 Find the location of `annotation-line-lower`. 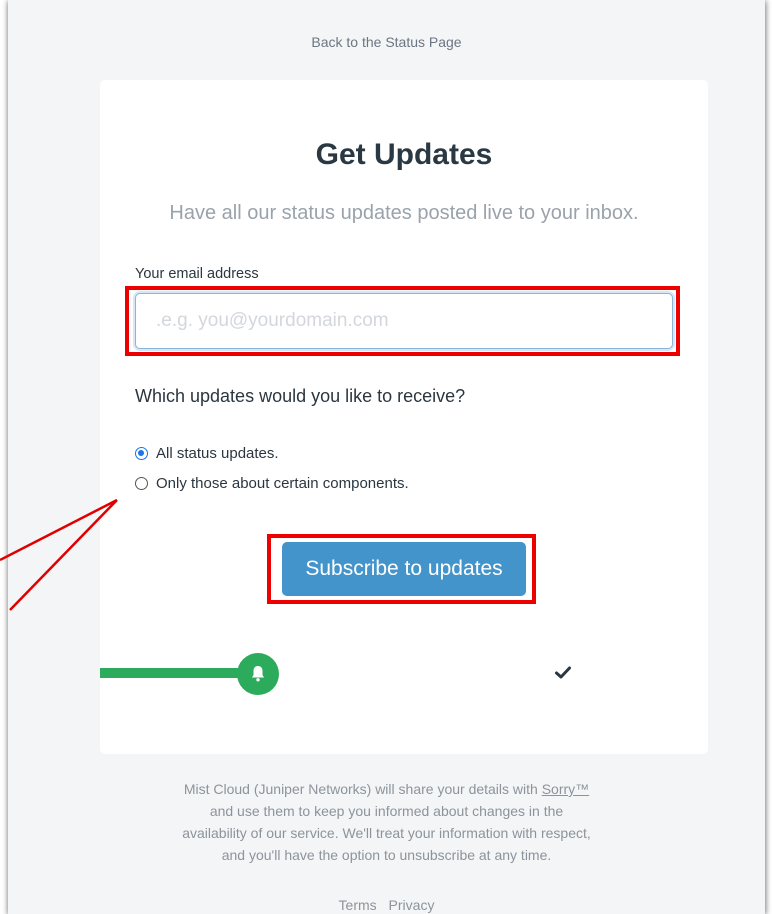

annotation-line-lower is located at coordinates (63, 555).